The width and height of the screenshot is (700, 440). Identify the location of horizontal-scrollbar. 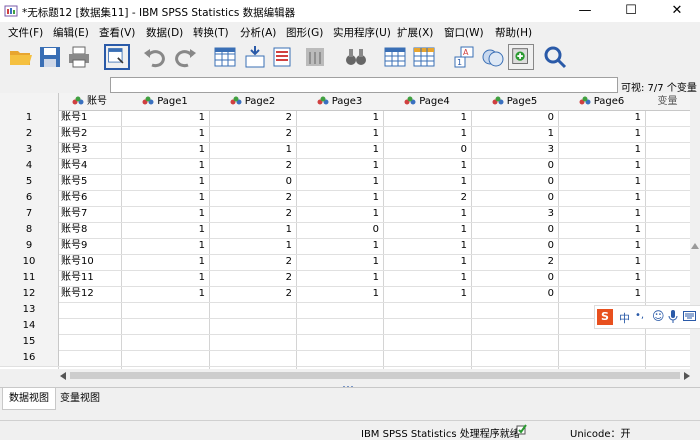
(350, 376).